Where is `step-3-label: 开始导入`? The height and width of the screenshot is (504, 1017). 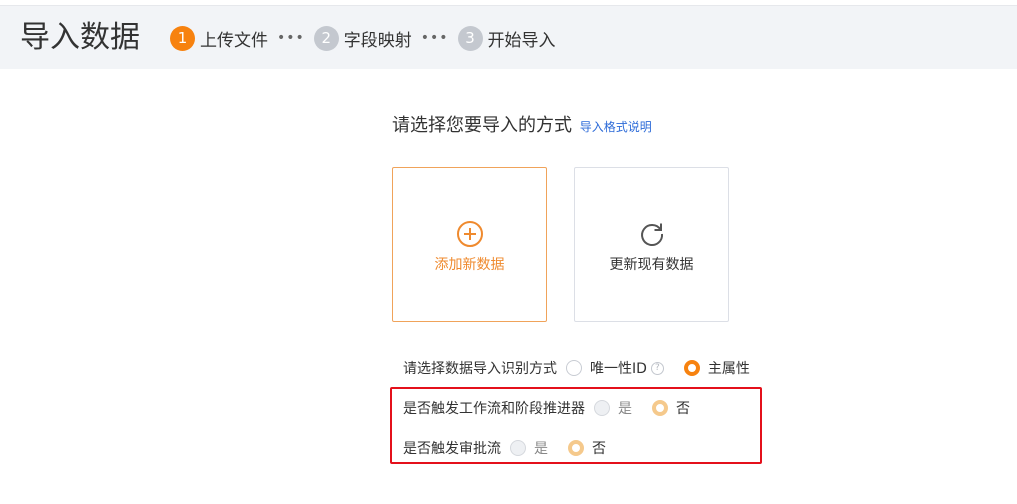
step-3-label: 开始导入 is located at coordinates (521, 40).